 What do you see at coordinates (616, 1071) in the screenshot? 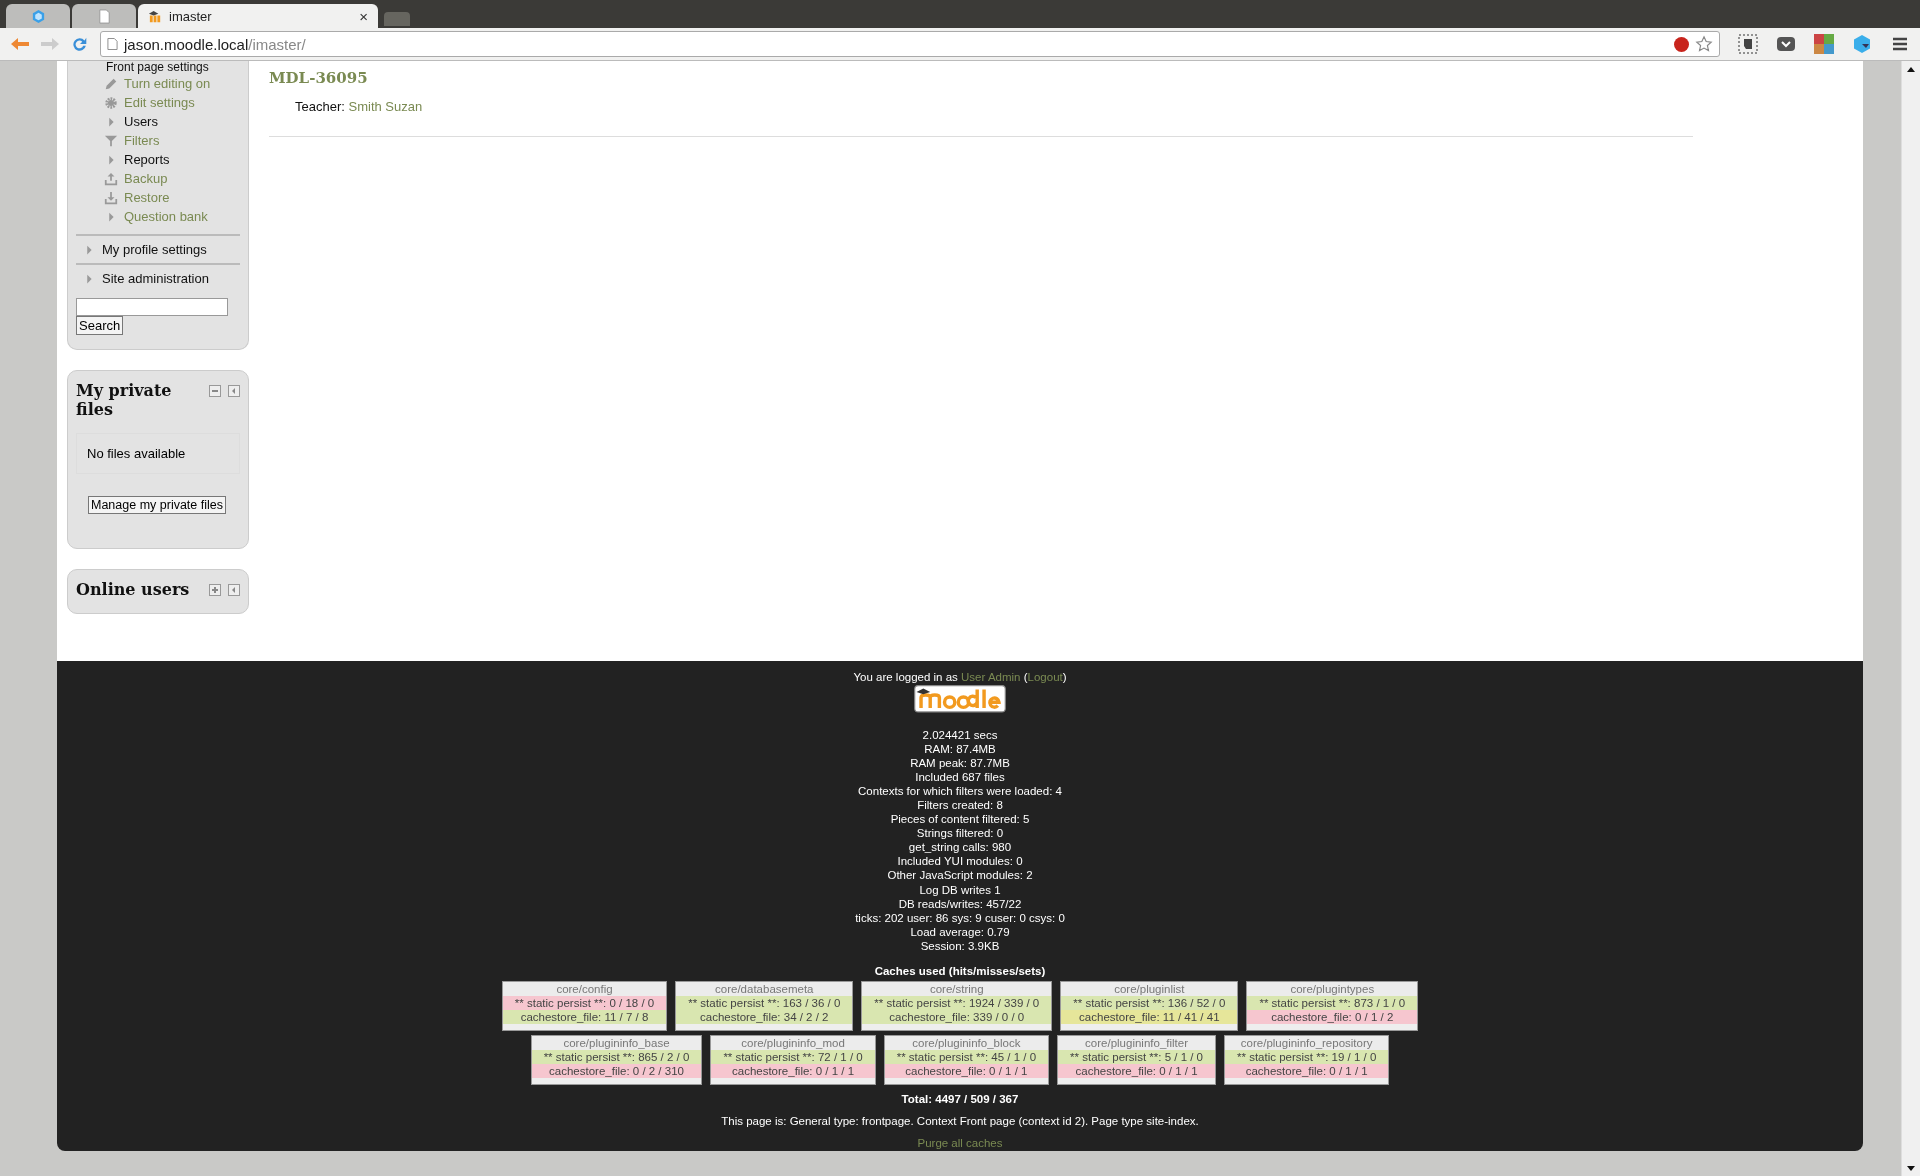
I see `cache-stat: cachestore_file: 0 / 2 / 310` at bounding box center [616, 1071].